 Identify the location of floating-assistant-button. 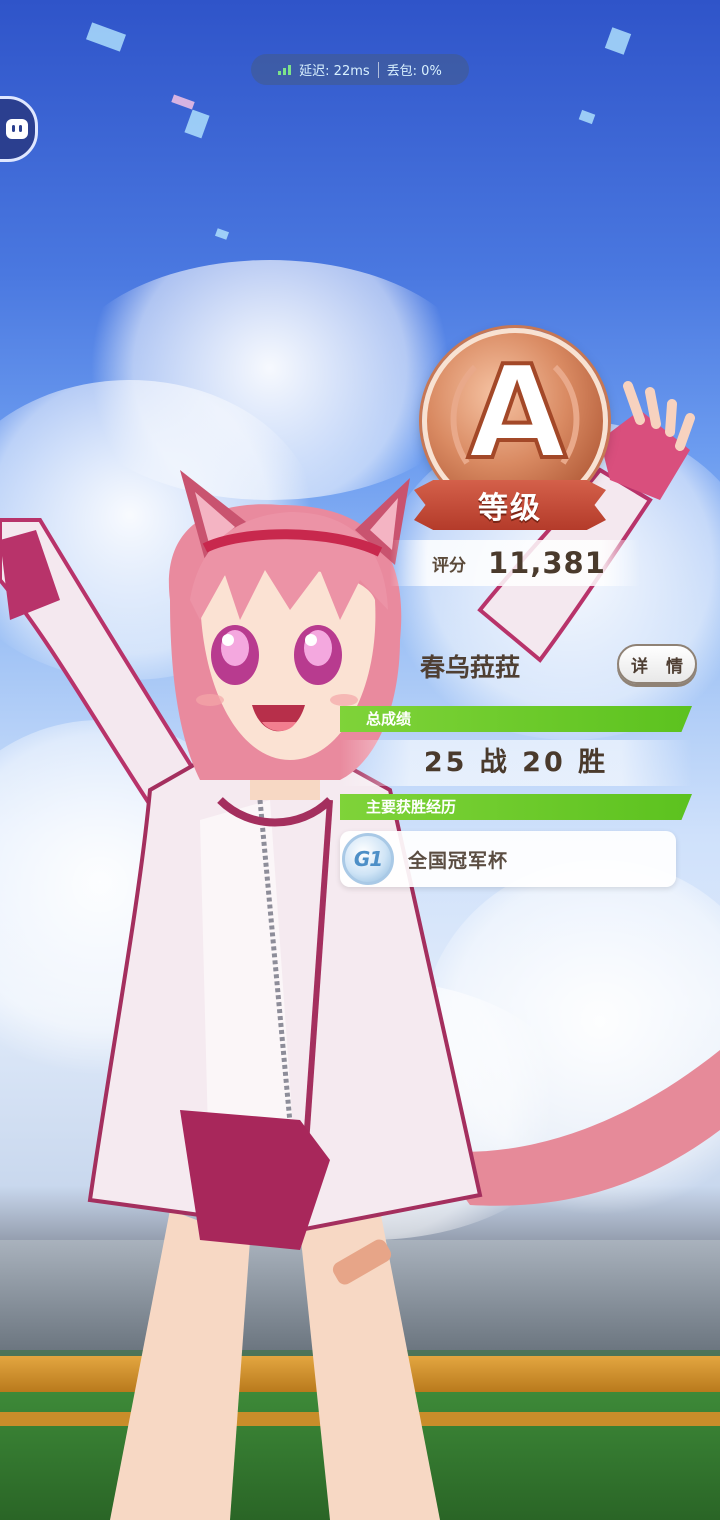
(19, 129).